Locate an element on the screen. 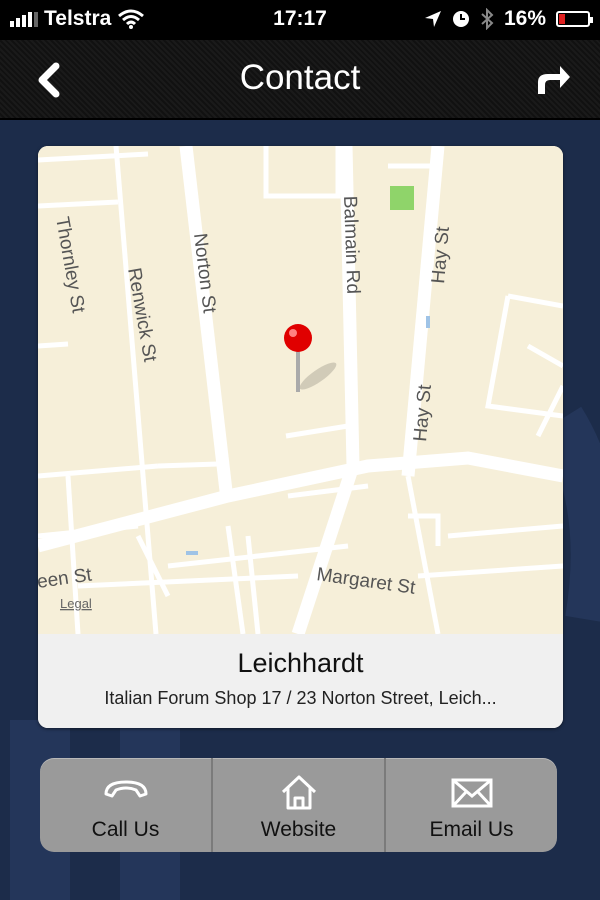  email-us-label: Email Us is located at coordinates (471, 829).